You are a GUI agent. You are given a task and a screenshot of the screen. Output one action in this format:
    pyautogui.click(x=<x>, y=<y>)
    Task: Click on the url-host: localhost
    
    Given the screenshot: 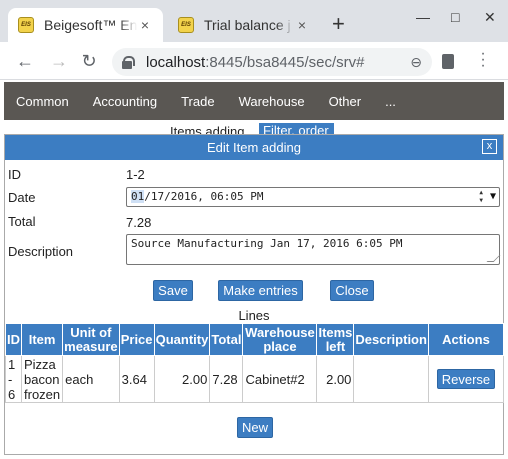 What is the action you would take?
    pyautogui.click(x=176, y=62)
    